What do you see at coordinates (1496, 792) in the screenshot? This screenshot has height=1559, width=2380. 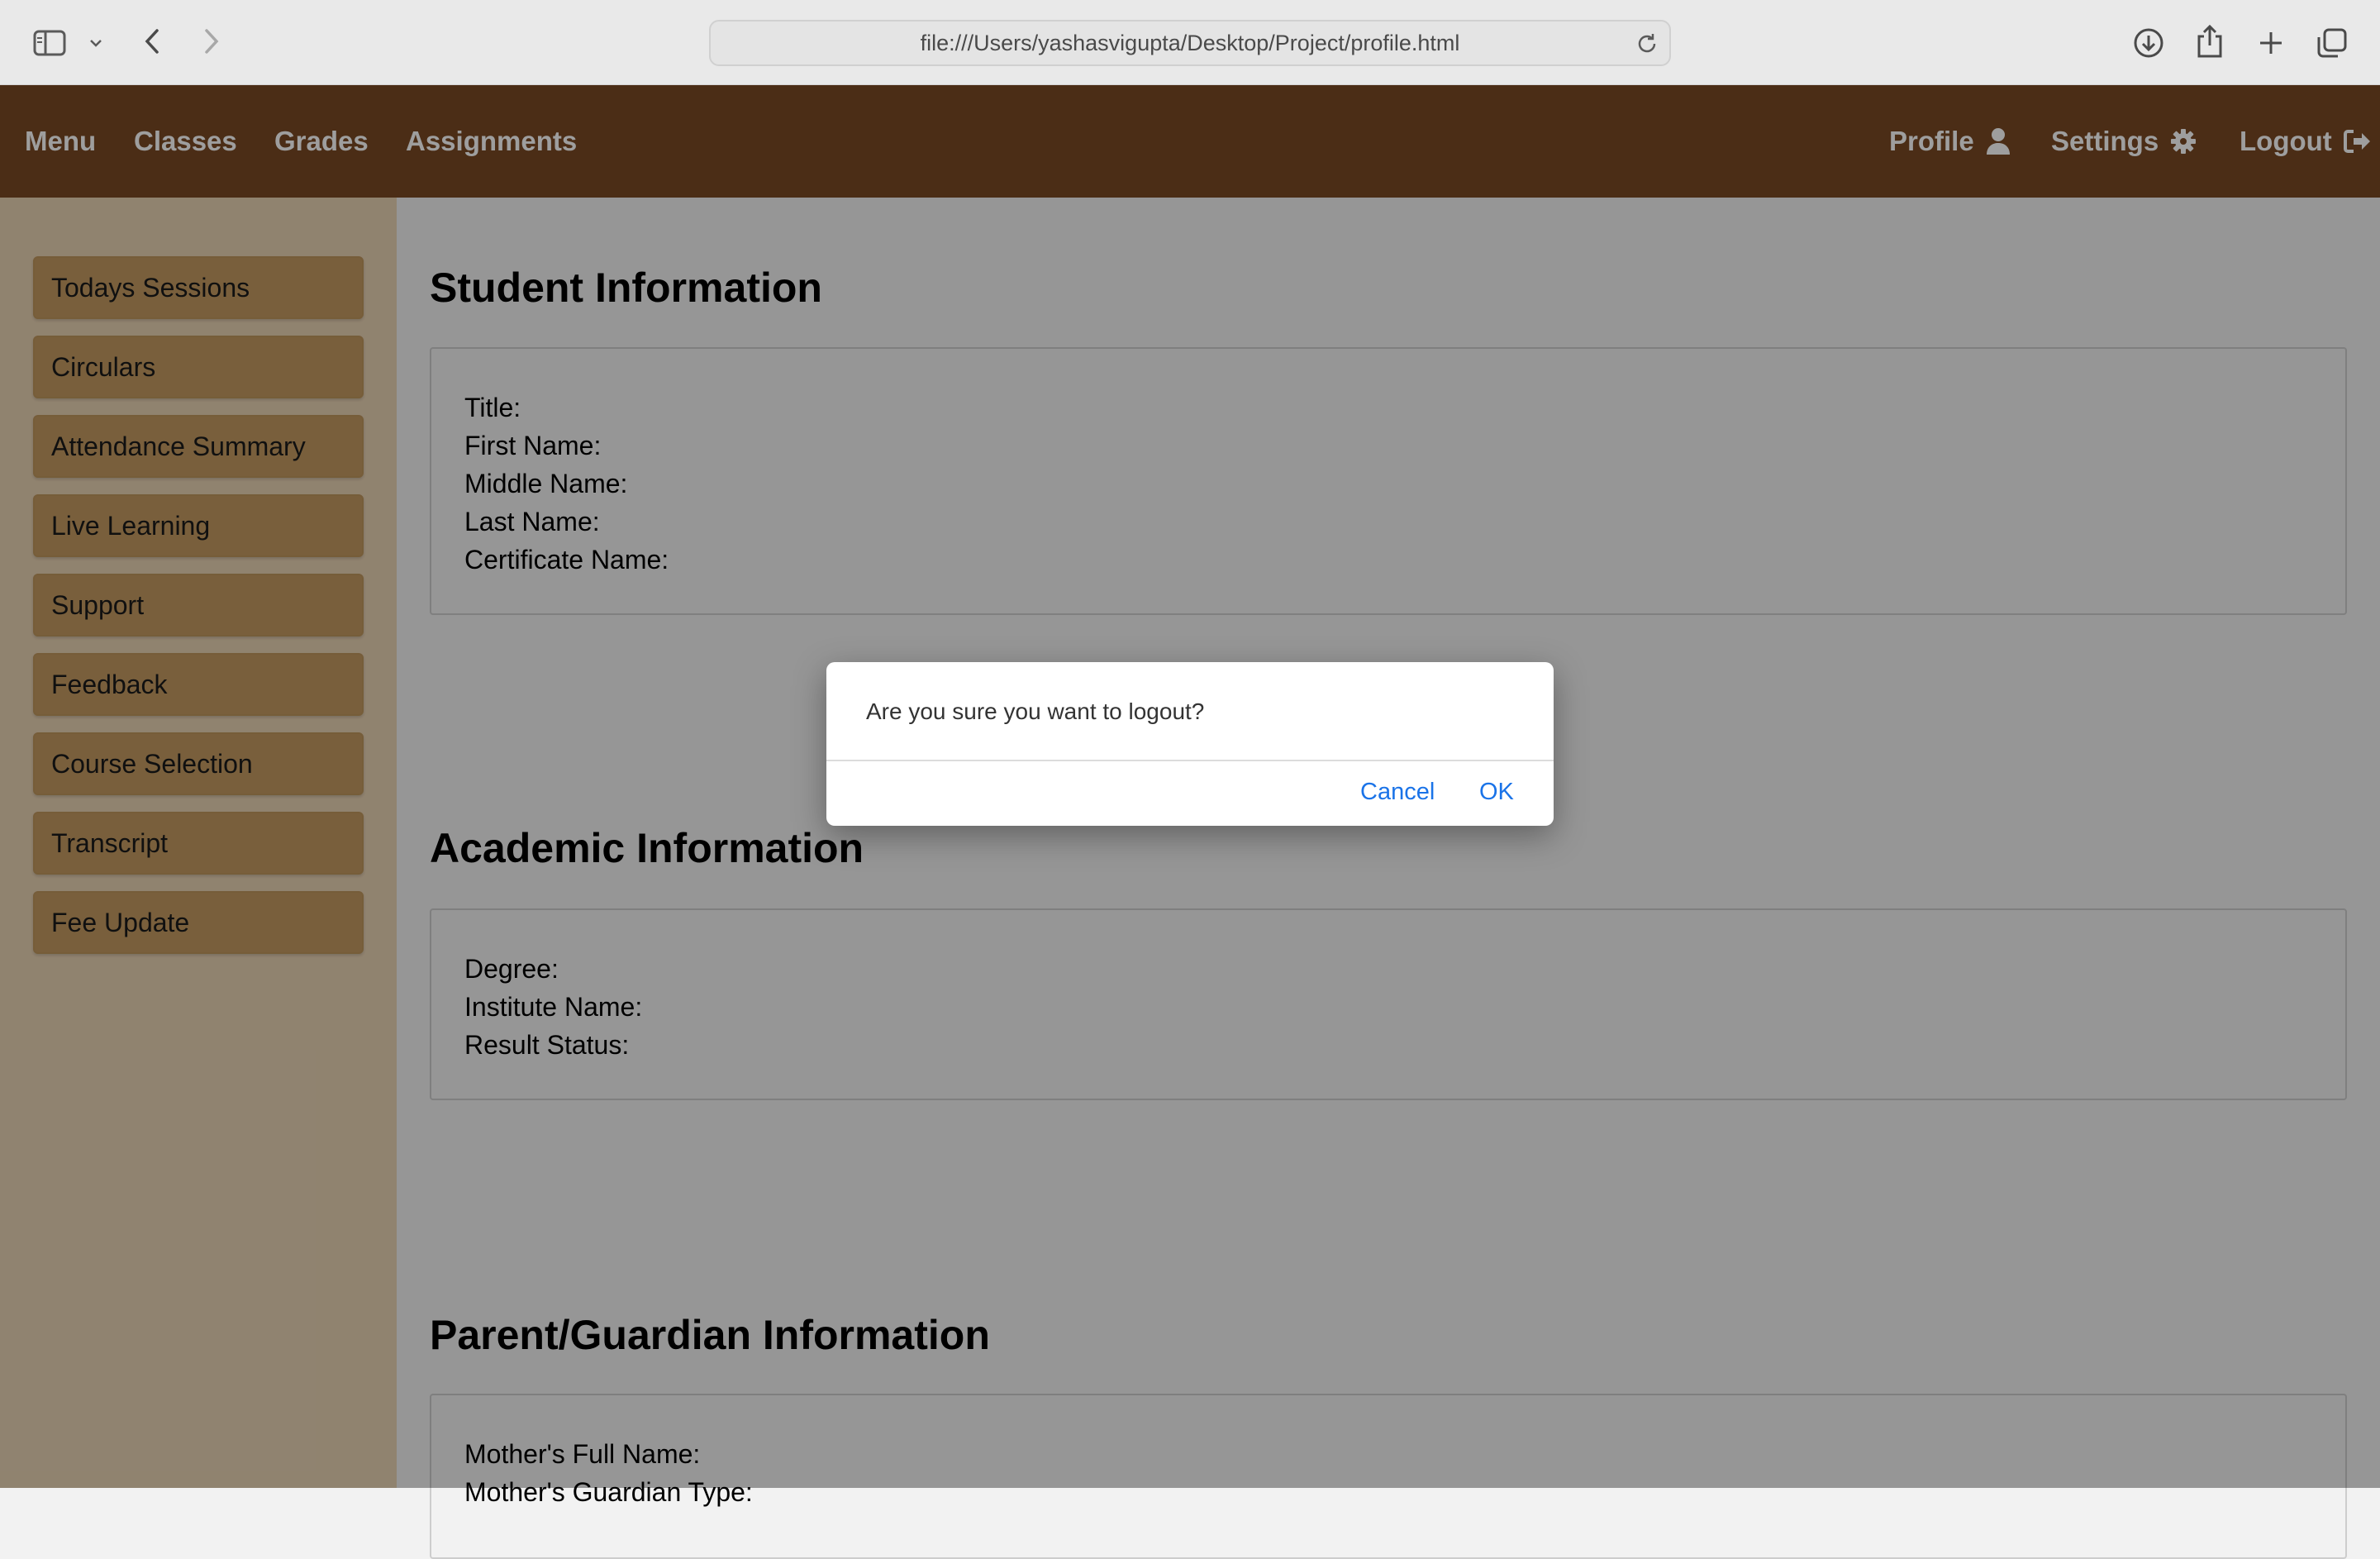 I see `ok-button: OK` at bounding box center [1496, 792].